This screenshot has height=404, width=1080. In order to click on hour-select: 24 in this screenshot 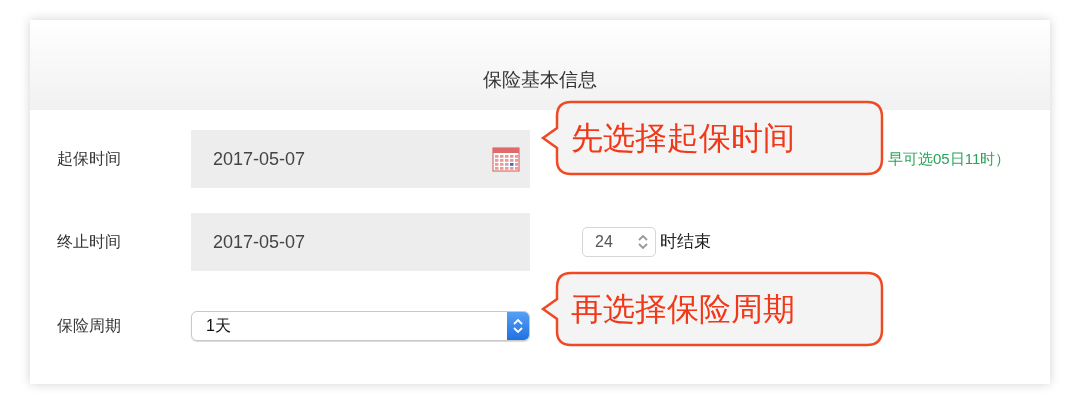, I will do `click(619, 242)`.